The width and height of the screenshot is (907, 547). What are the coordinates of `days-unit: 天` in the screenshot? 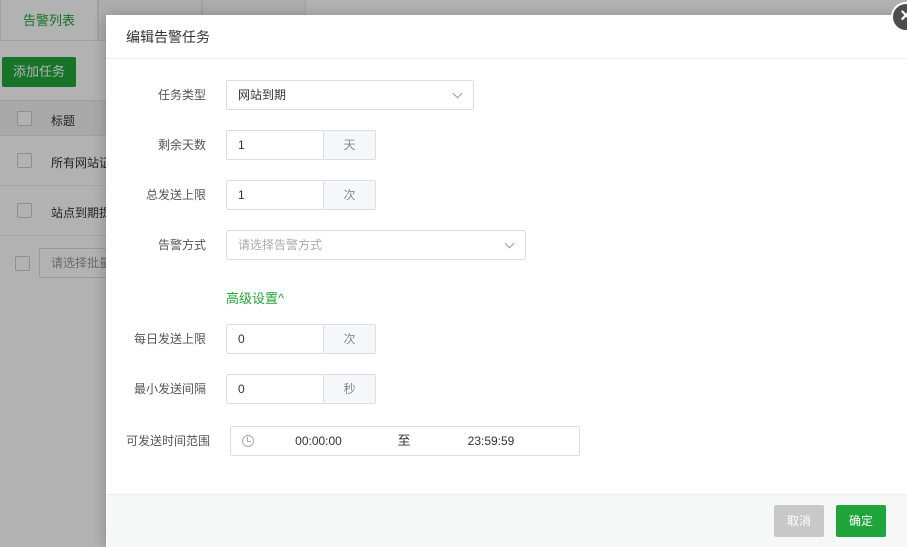 It's located at (350, 145).